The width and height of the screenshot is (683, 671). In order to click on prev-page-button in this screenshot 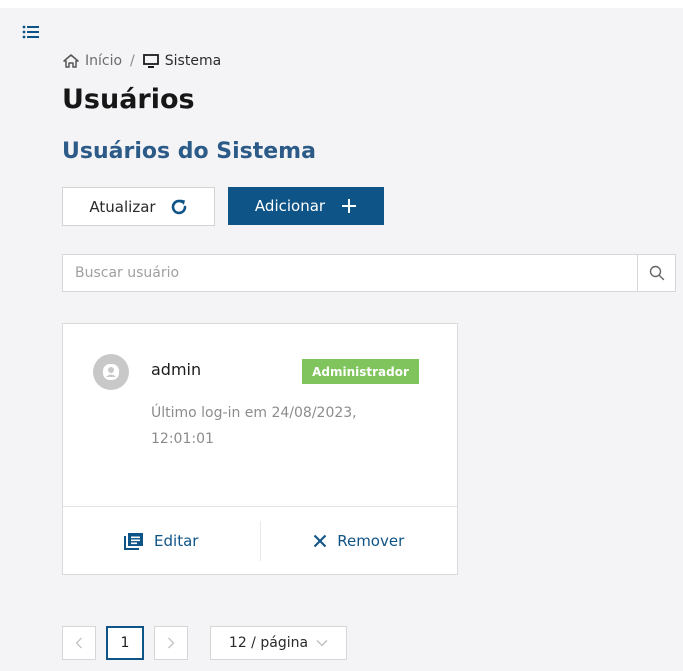, I will do `click(79, 643)`.